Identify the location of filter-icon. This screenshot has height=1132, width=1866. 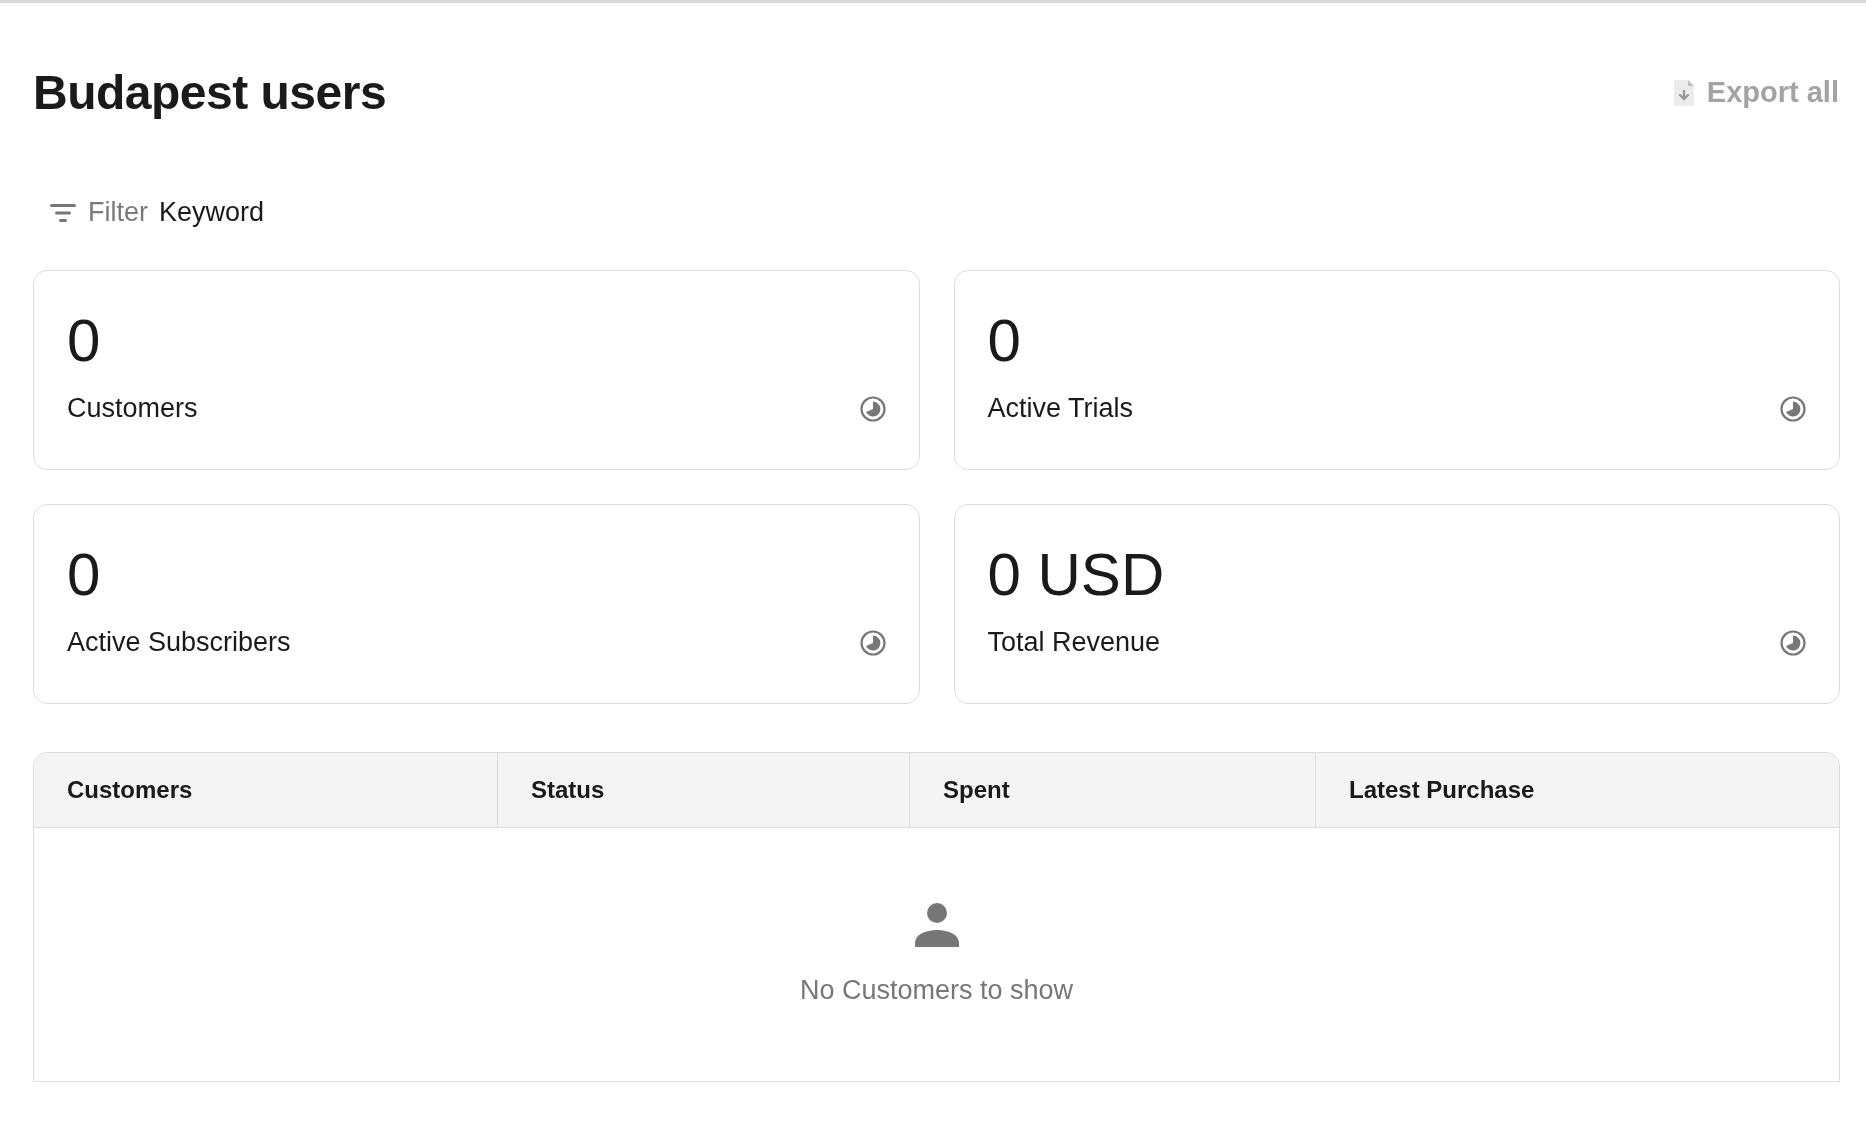
(63, 212).